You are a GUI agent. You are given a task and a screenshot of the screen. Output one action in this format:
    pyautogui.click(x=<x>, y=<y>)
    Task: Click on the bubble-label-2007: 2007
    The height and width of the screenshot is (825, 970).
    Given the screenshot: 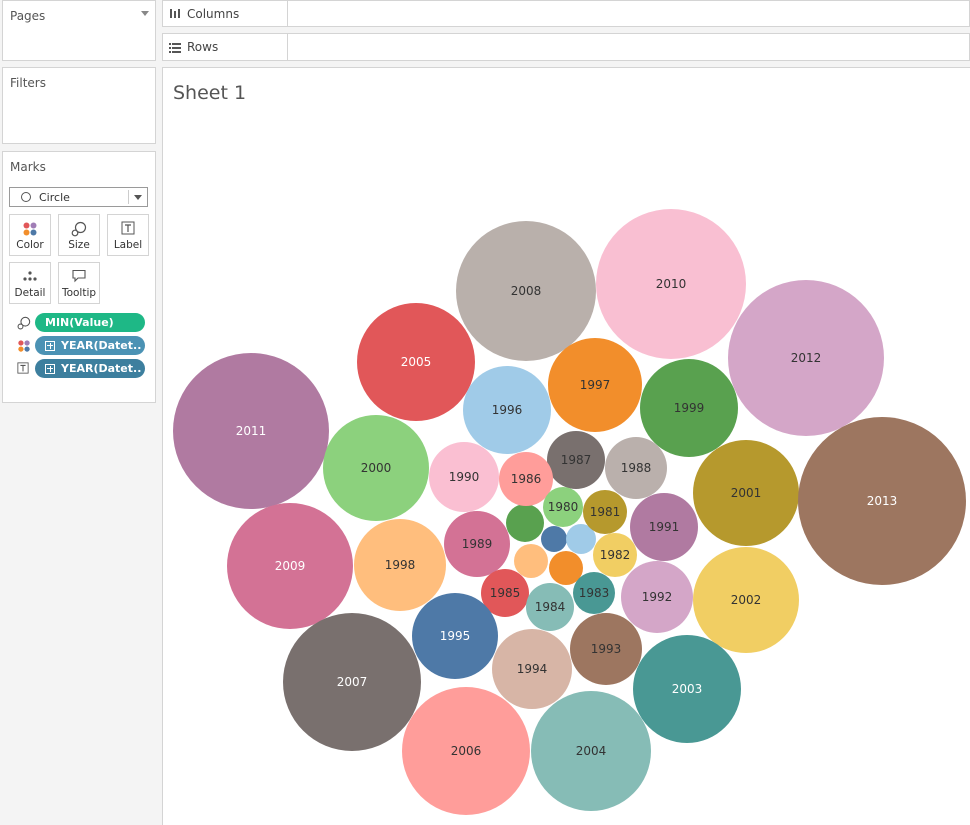 What is the action you would take?
    pyautogui.click(x=352, y=682)
    